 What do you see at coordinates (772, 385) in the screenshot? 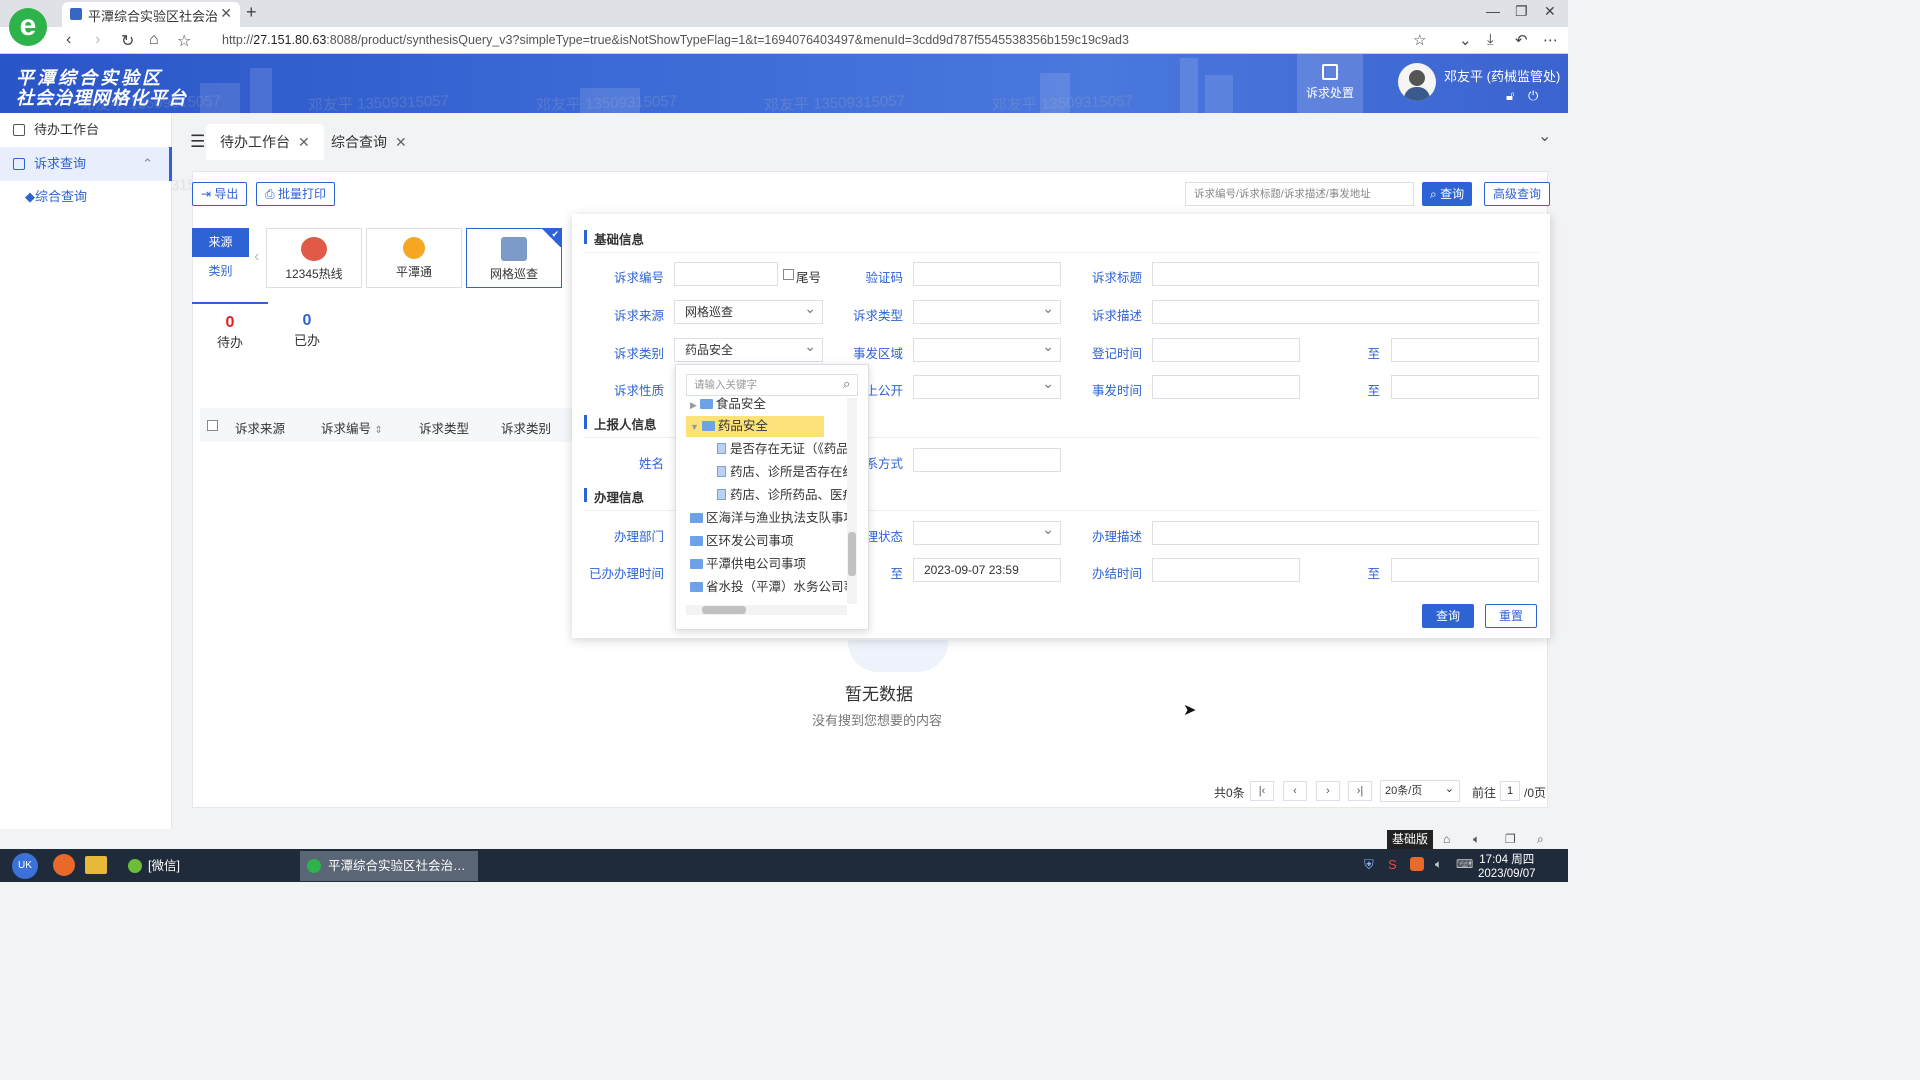
I see `tree-search-input: 请输入关键字` at bounding box center [772, 385].